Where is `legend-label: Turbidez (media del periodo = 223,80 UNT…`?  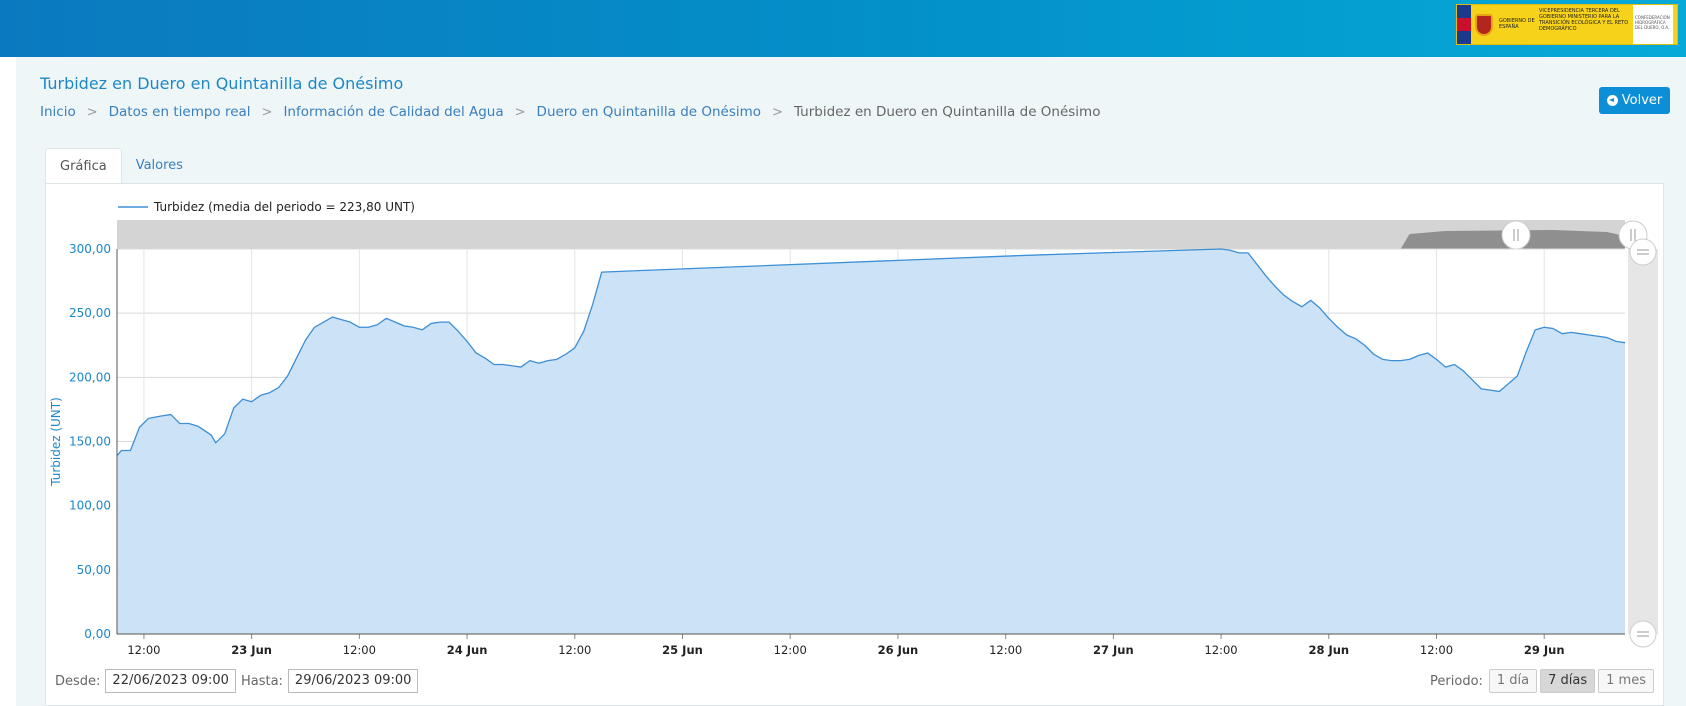
legend-label: Turbidez (media del periodo = 223,80 UNT… is located at coordinates (284, 207).